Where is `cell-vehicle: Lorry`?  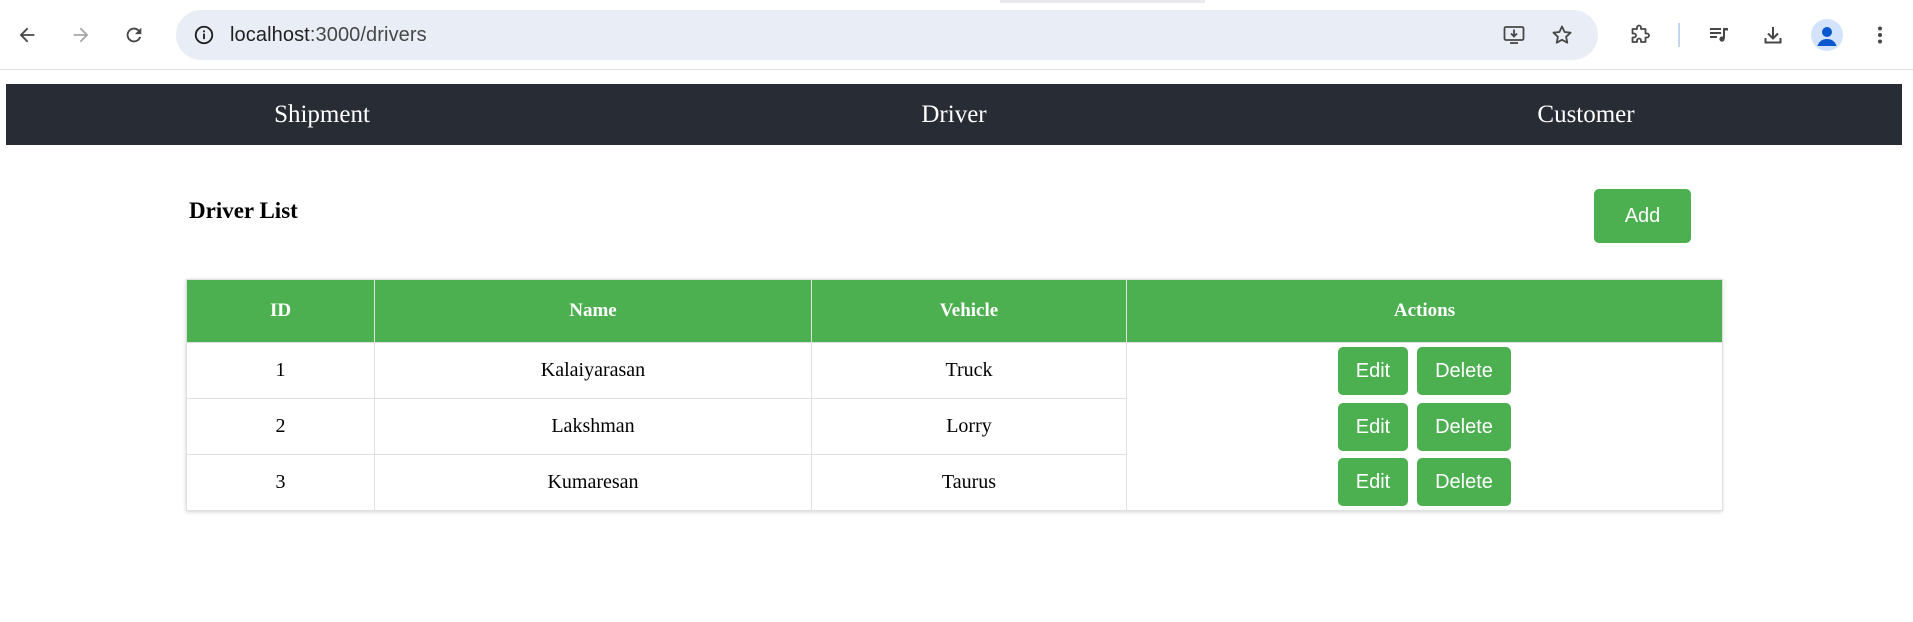 cell-vehicle: Lorry is located at coordinates (969, 426).